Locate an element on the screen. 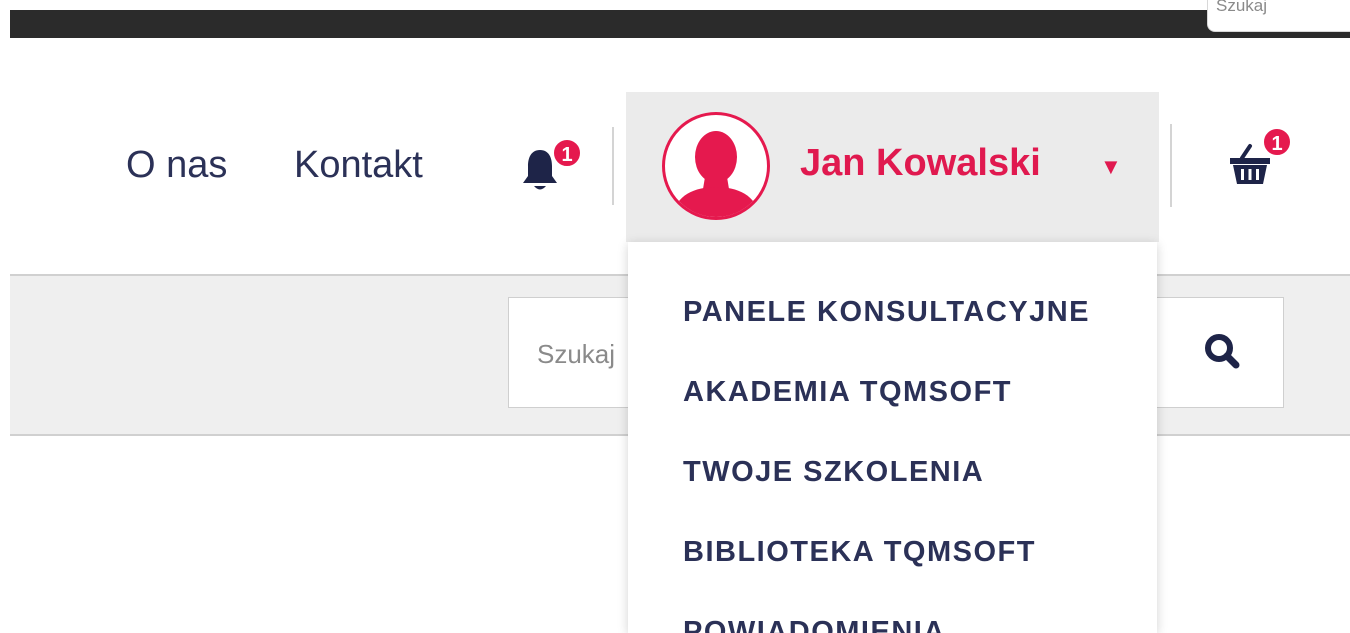 The width and height of the screenshot is (1350, 633). nav-link-kontakt: Kontakt is located at coordinates (358, 165).